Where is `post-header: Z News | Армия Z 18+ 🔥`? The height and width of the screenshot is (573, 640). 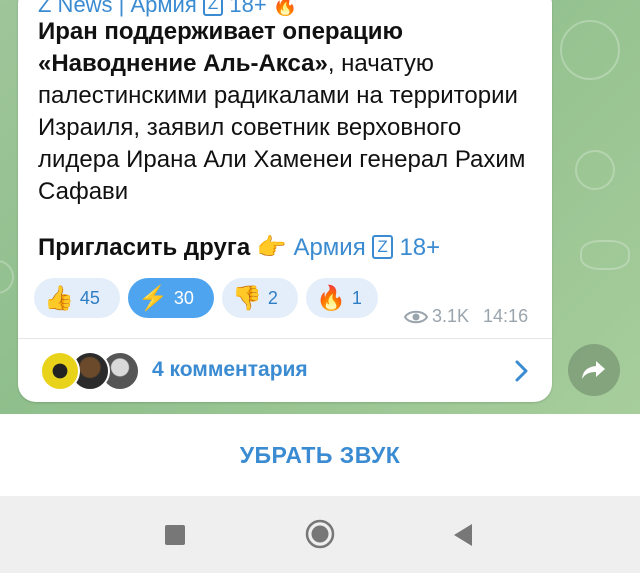 post-header: Z News | Армия Z 18+ 🔥 is located at coordinates (168, 8).